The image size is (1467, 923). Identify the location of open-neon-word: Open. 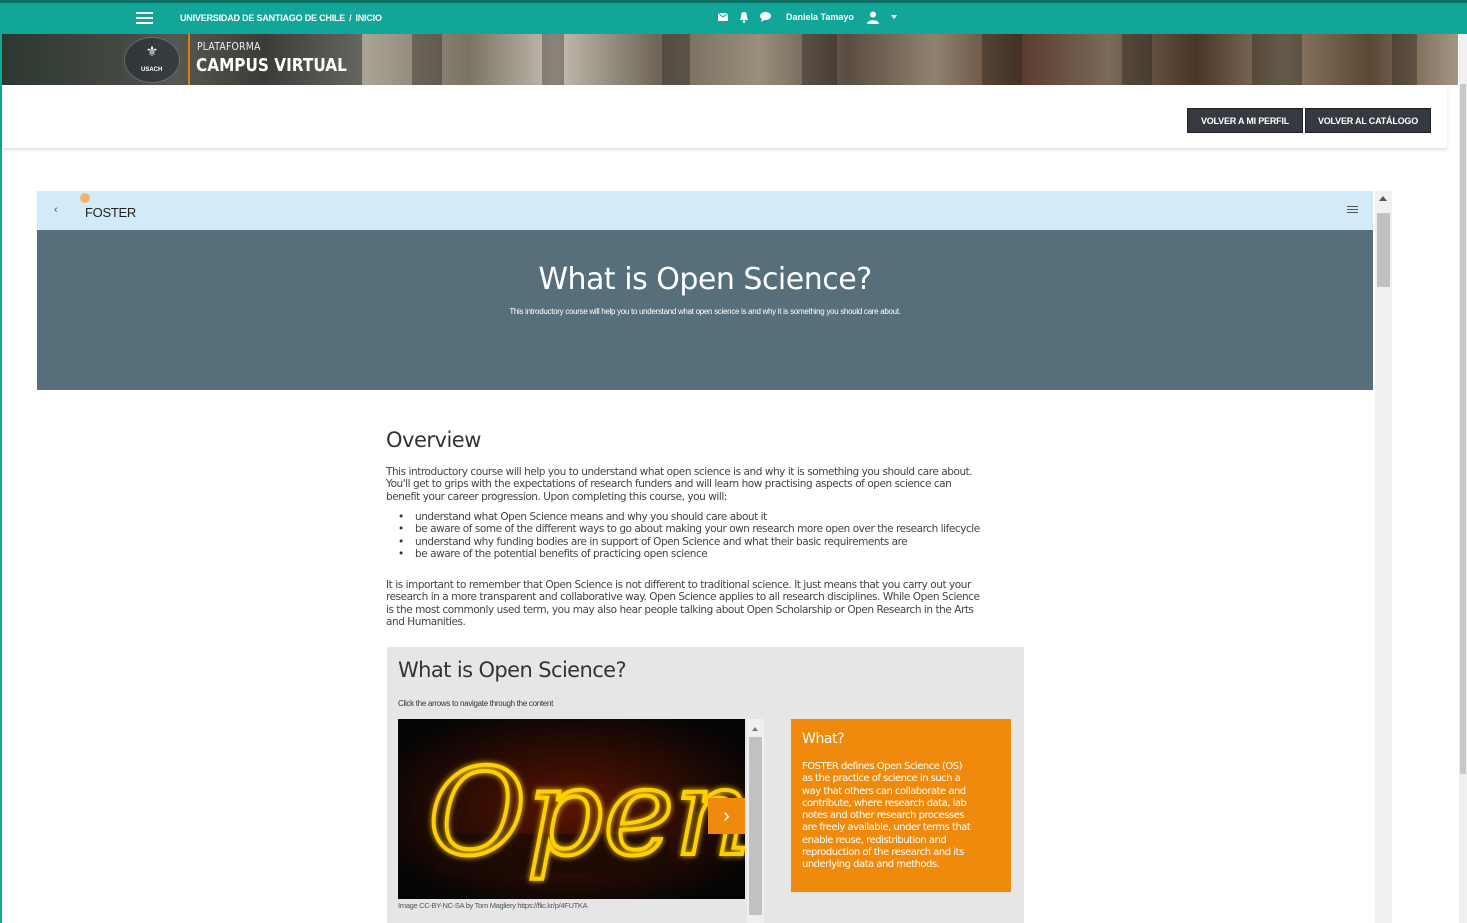
(586, 813).